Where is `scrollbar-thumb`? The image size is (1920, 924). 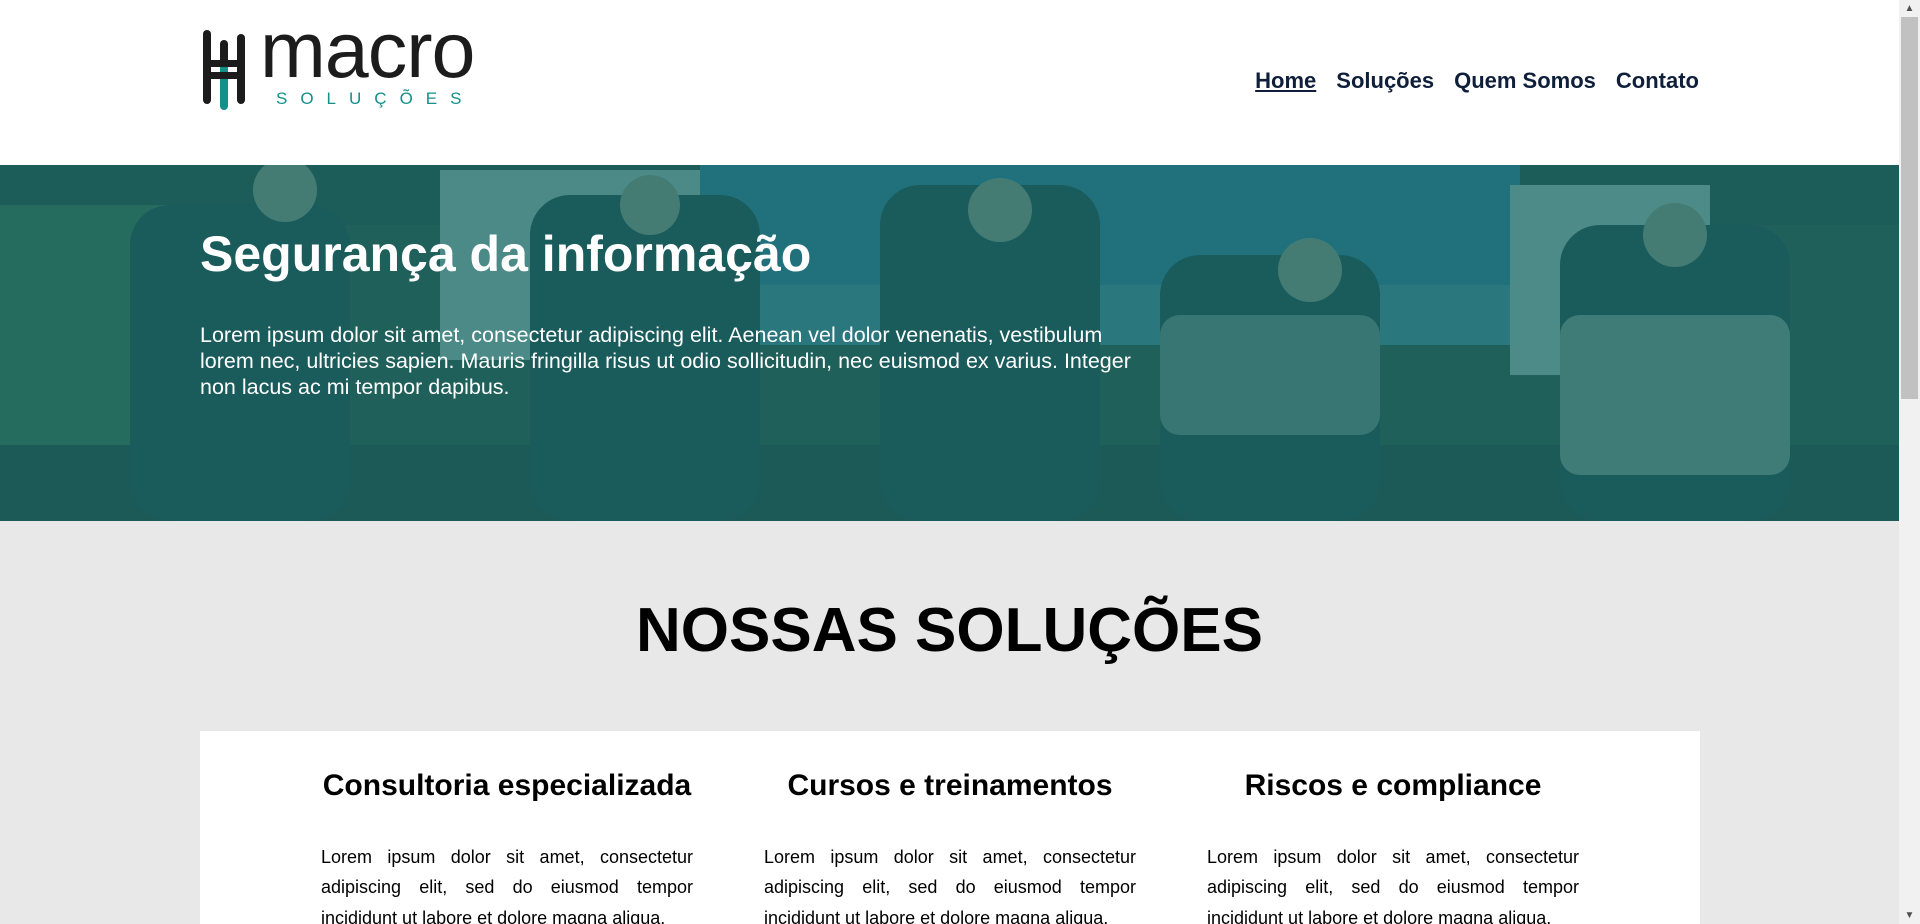 scrollbar-thumb is located at coordinates (1909, 208).